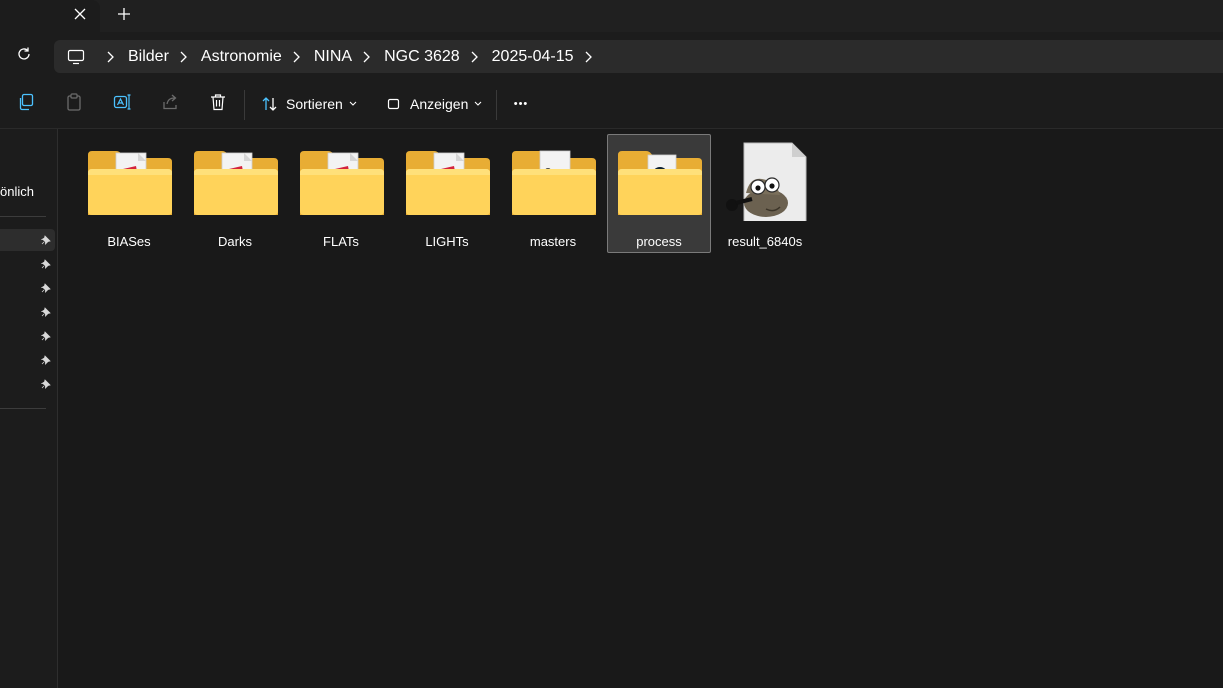 Image resolution: width=1223 pixels, height=688 pixels. What do you see at coordinates (638, 56) in the screenshot?
I see `address-bar: Bilder Astronomie NINA NGC 3628 2025-04-15` at bounding box center [638, 56].